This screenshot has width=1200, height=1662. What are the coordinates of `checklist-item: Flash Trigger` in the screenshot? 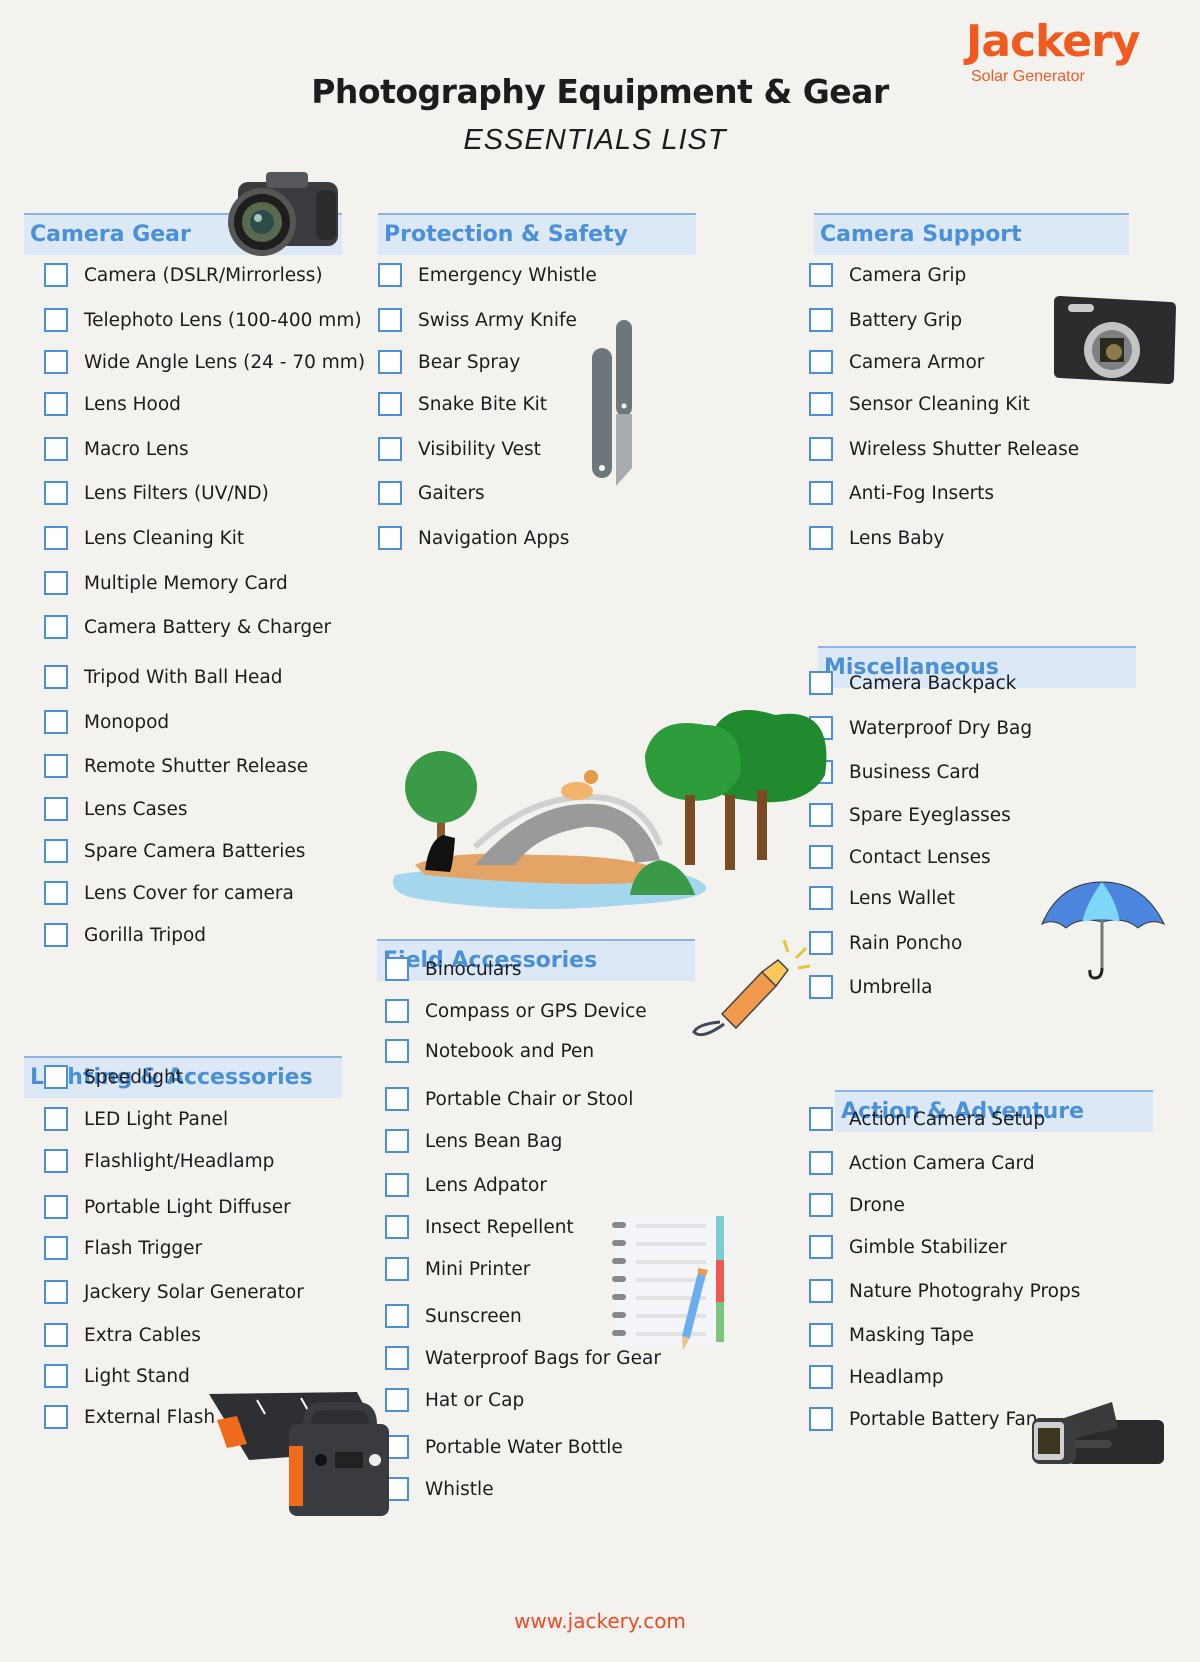 It's located at (123, 1248).